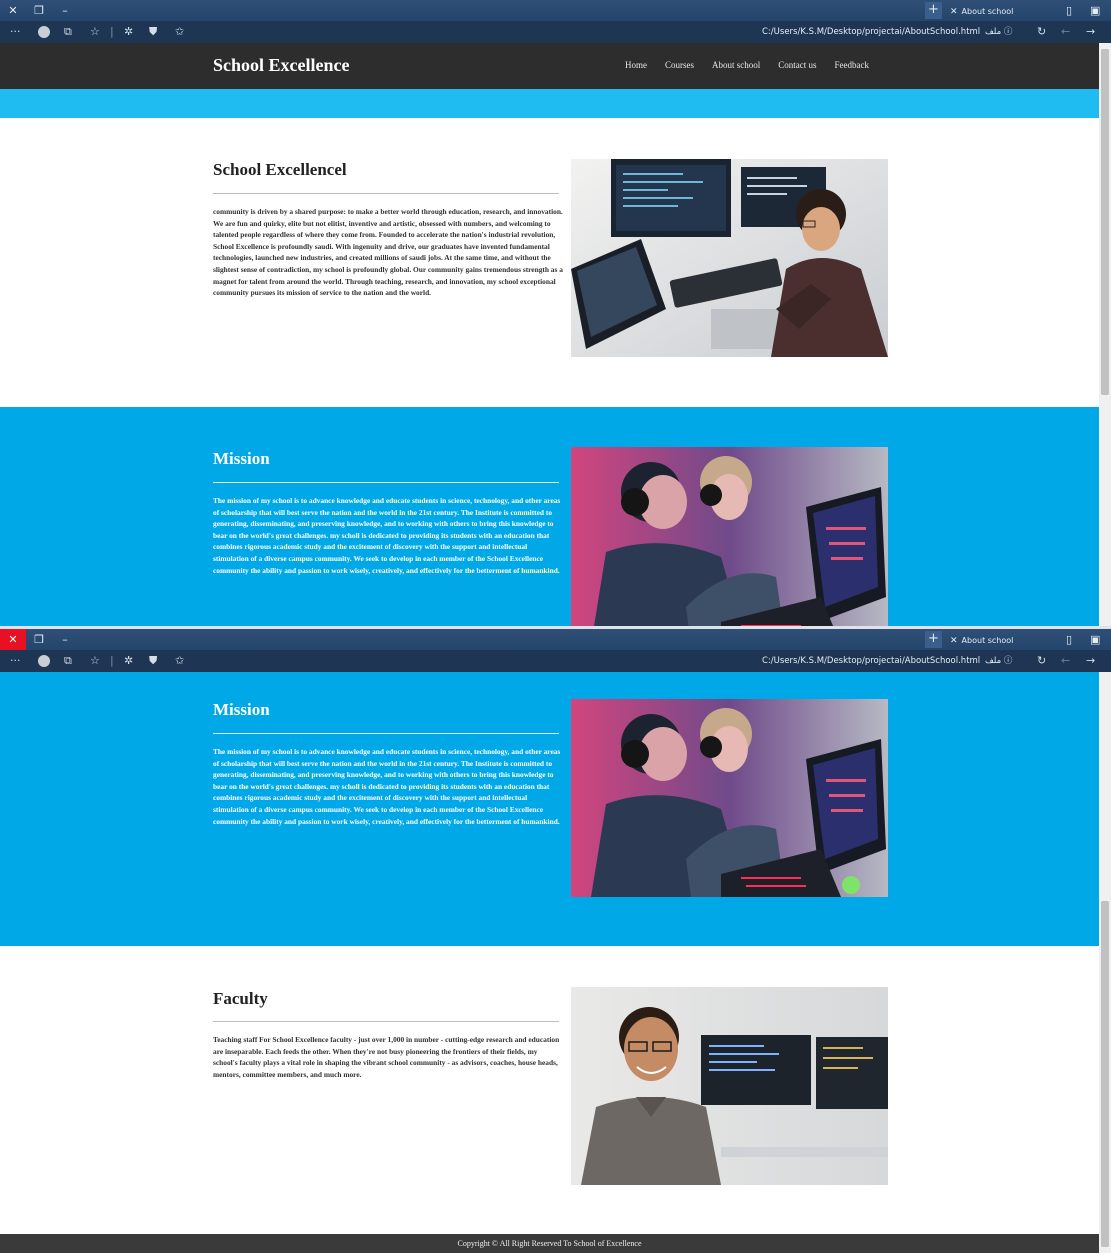 This screenshot has width=1111, height=1253. What do you see at coordinates (281, 65) in the screenshot?
I see `brand-title: School Excellence` at bounding box center [281, 65].